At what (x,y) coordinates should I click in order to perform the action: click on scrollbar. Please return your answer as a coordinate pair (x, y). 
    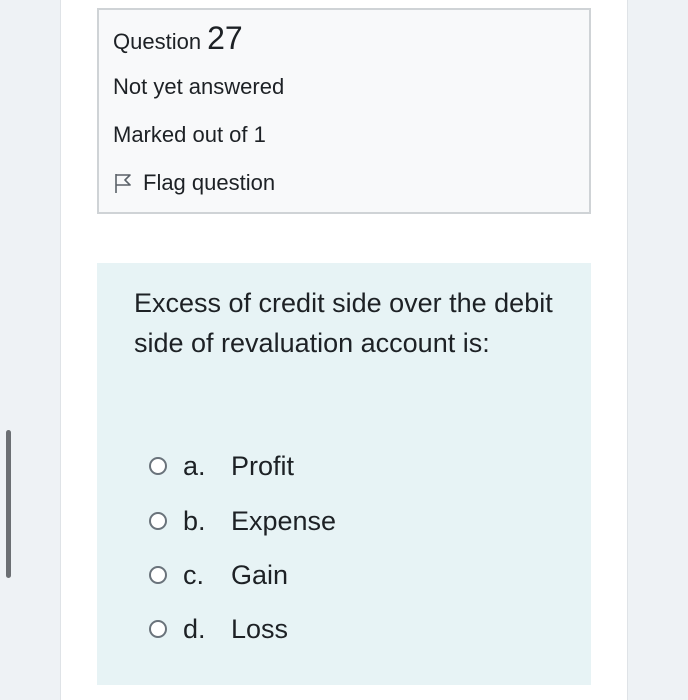
    Looking at the image, I should click on (8, 504).